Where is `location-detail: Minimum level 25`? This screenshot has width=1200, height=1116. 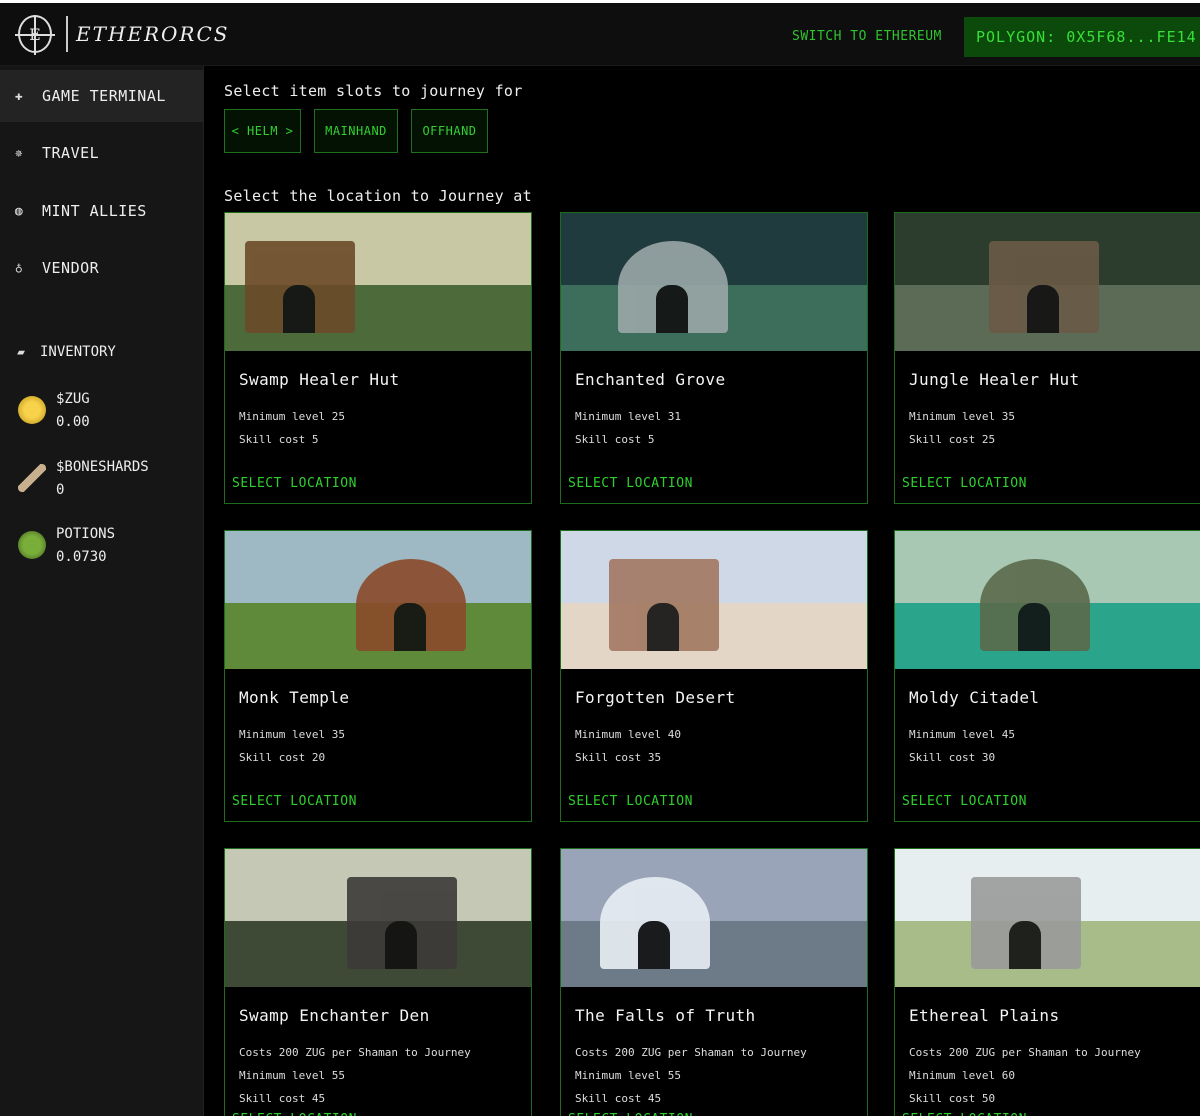 location-detail: Minimum level 25 is located at coordinates (292, 416).